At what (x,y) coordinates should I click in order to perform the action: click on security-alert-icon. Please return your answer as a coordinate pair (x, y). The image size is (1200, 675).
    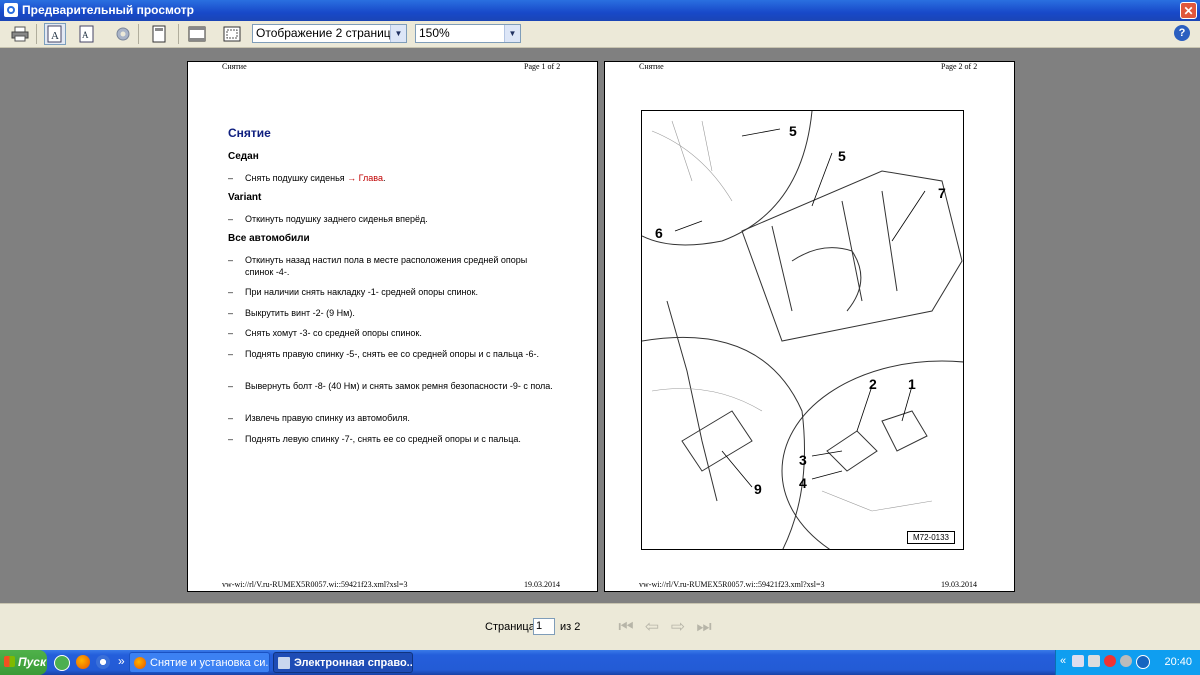
    Looking at the image, I should click on (1110, 661).